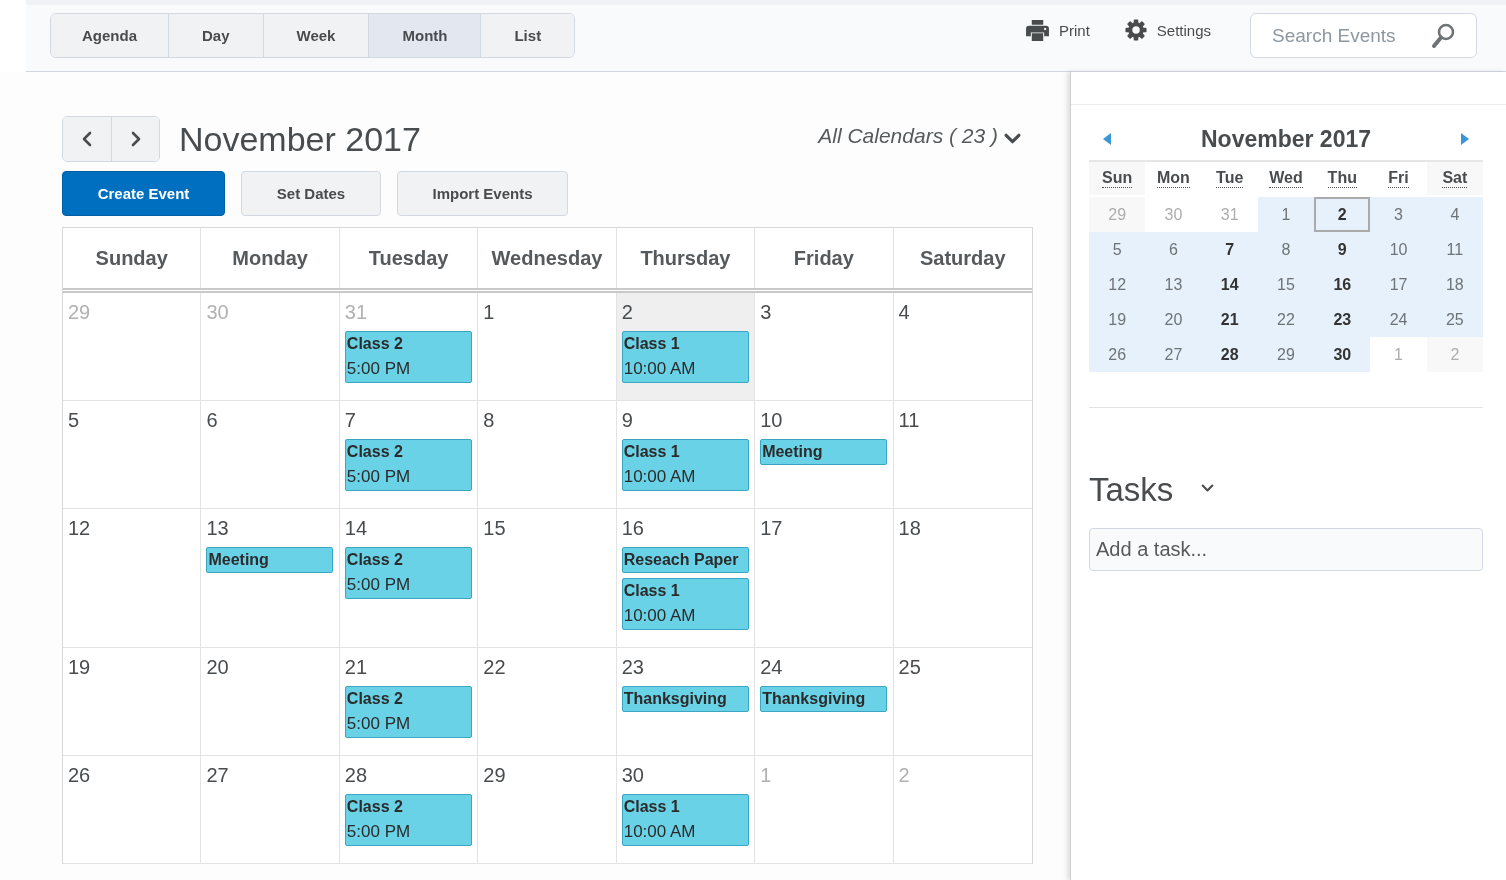 This screenshot has width=1506, height=880. What do you see at coordinates (1286, 284) in the screenshot?
I see `mini-day: 15` at bounding box center [1286, 284].